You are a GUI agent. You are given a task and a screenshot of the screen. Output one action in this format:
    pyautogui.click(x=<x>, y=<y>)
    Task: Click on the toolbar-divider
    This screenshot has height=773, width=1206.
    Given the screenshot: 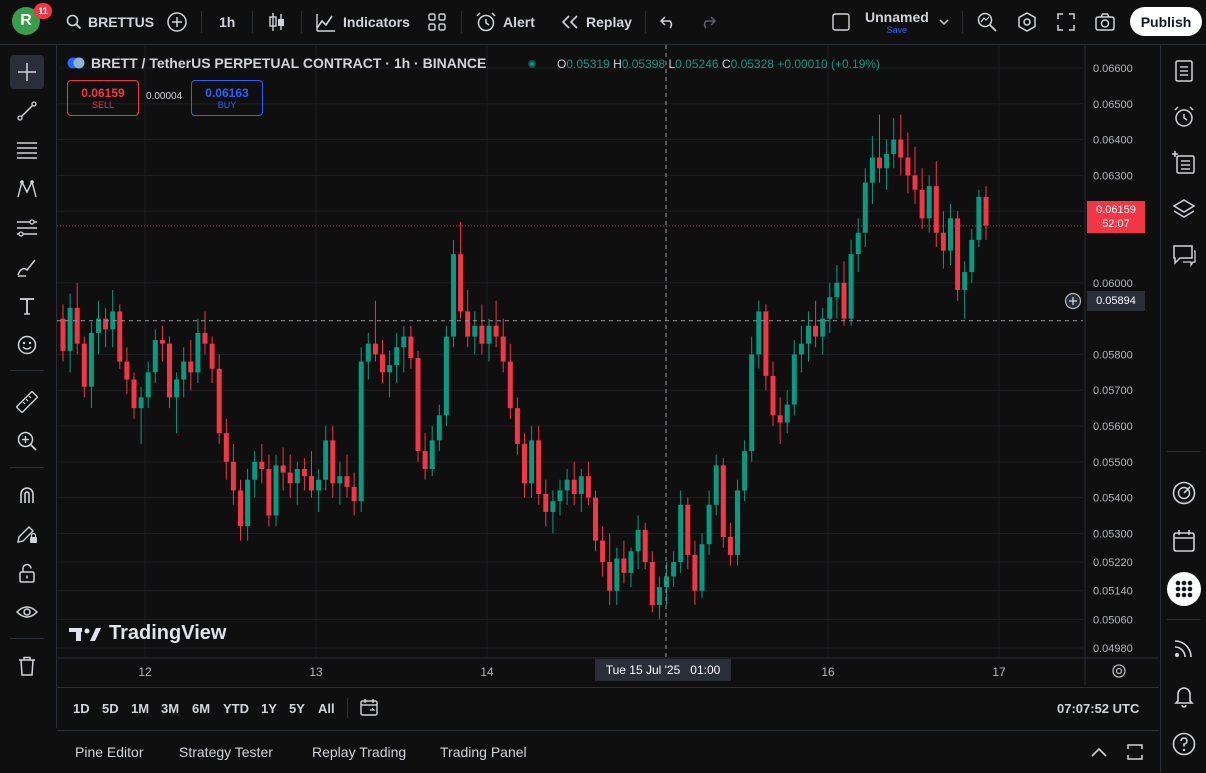 What is the action you would take?
    pyautogui.click(x=1184, y=619)
    